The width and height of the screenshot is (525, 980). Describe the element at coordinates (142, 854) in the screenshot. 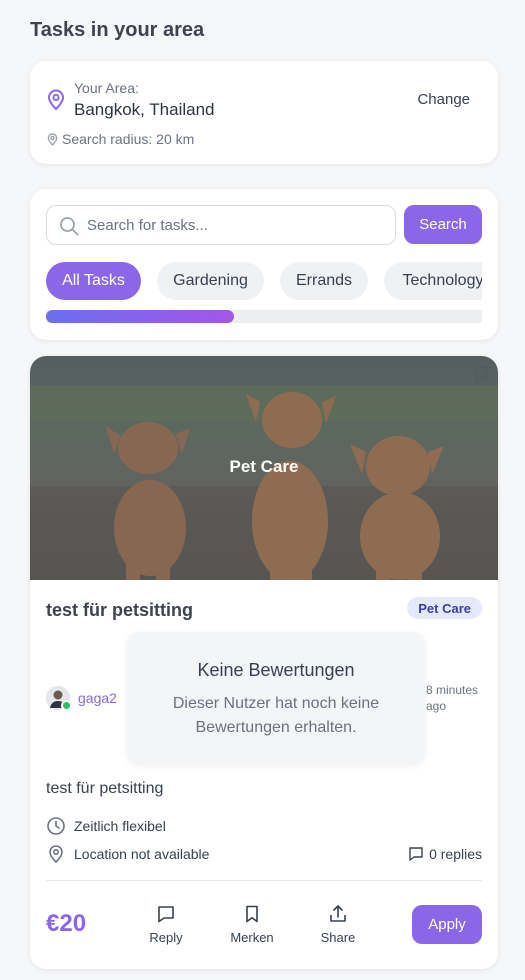

I see `location-text: Location not available` at that location.